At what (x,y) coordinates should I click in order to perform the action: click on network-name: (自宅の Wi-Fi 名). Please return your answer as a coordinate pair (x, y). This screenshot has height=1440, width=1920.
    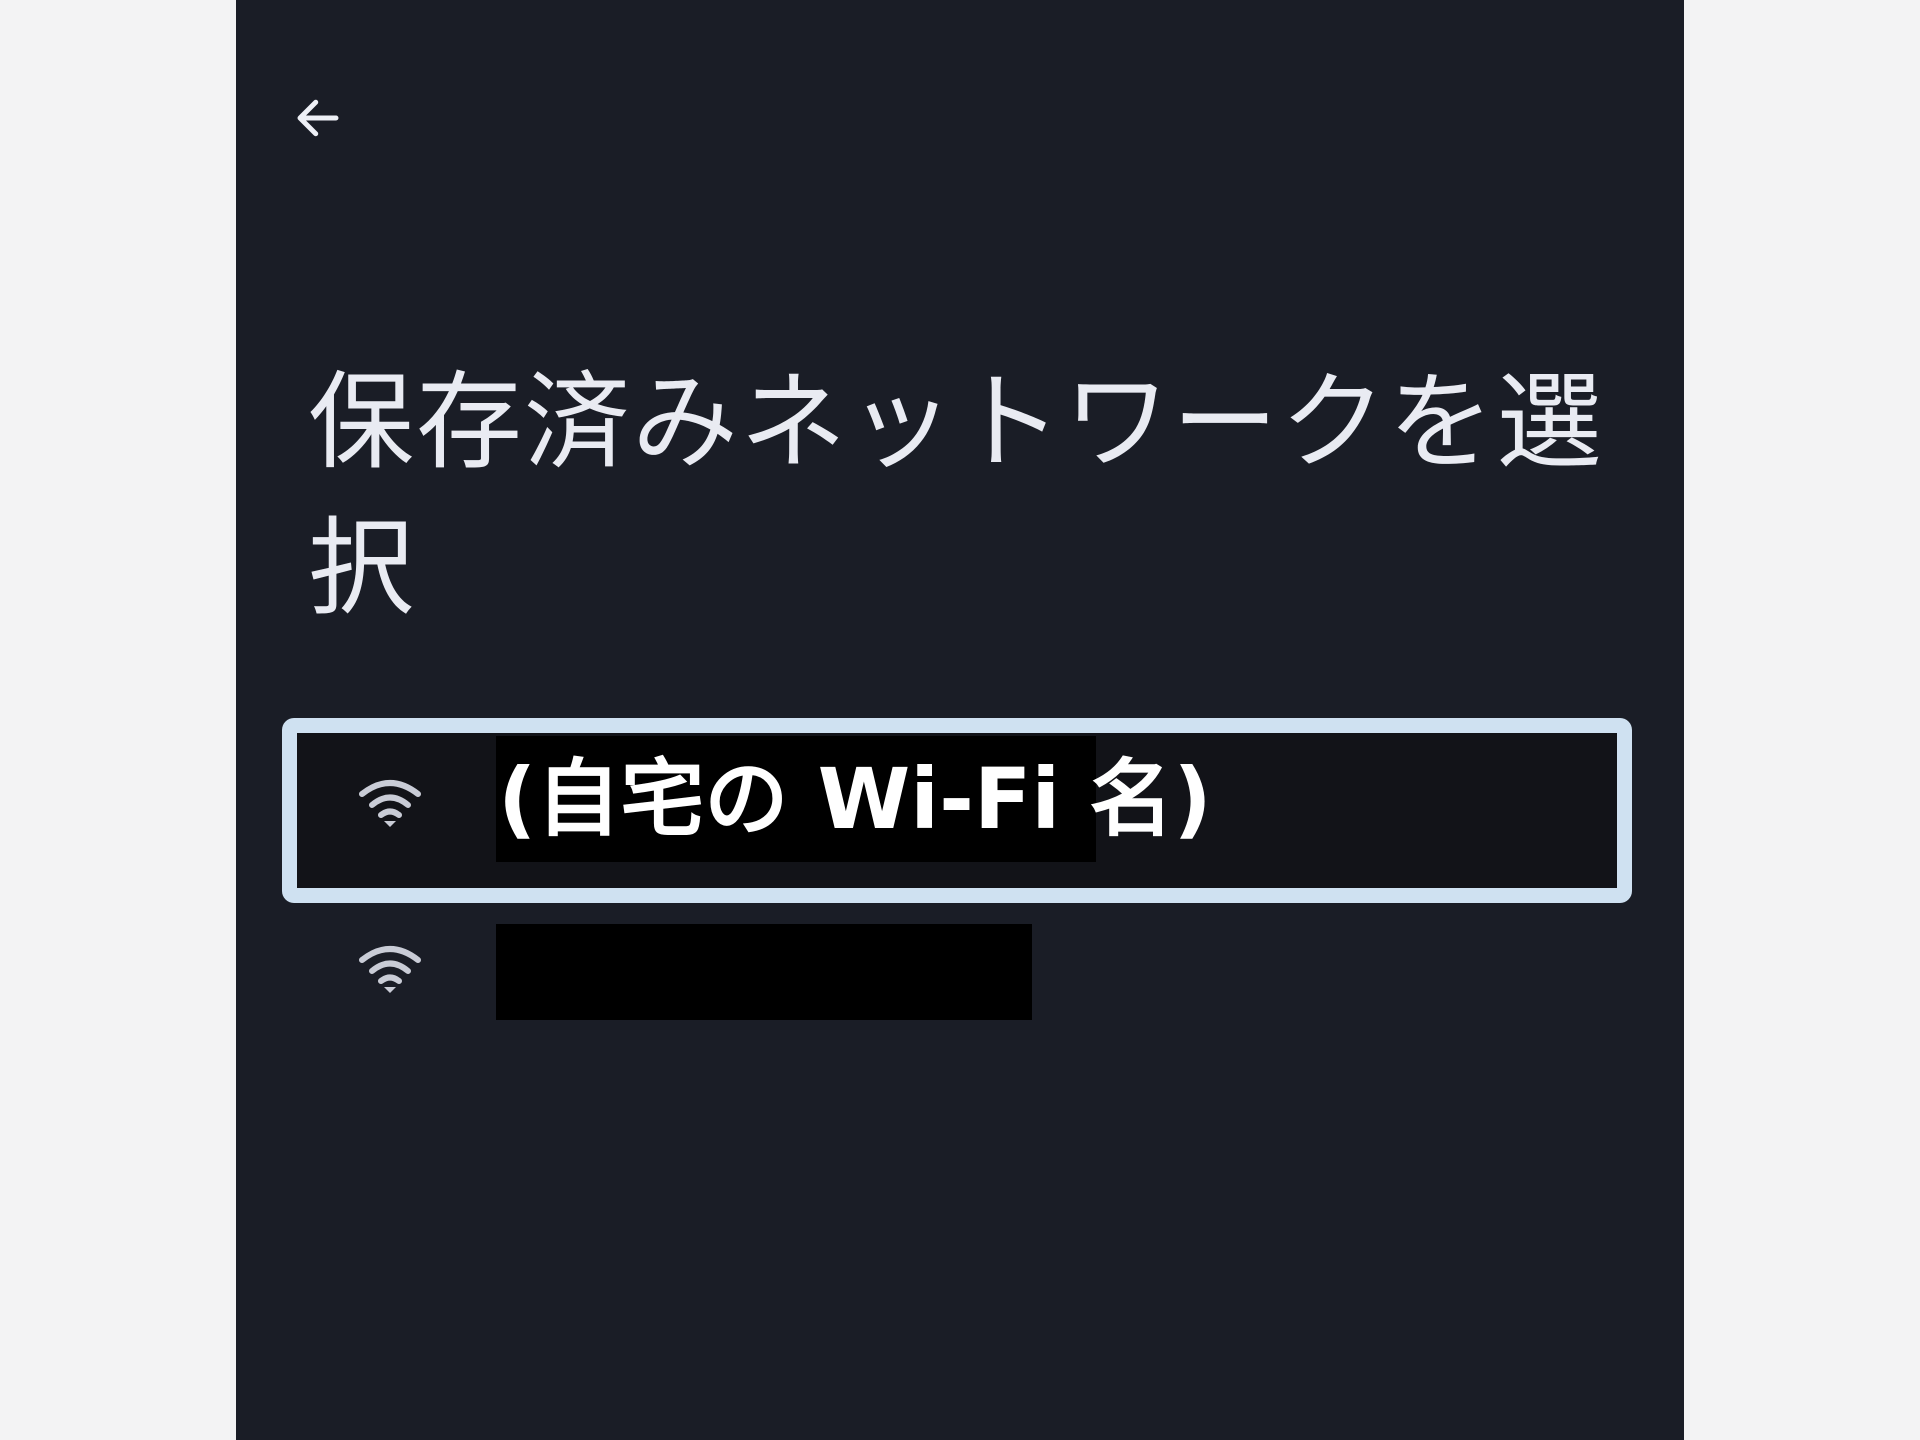
    Looking at the image, I should click on (855, 799).